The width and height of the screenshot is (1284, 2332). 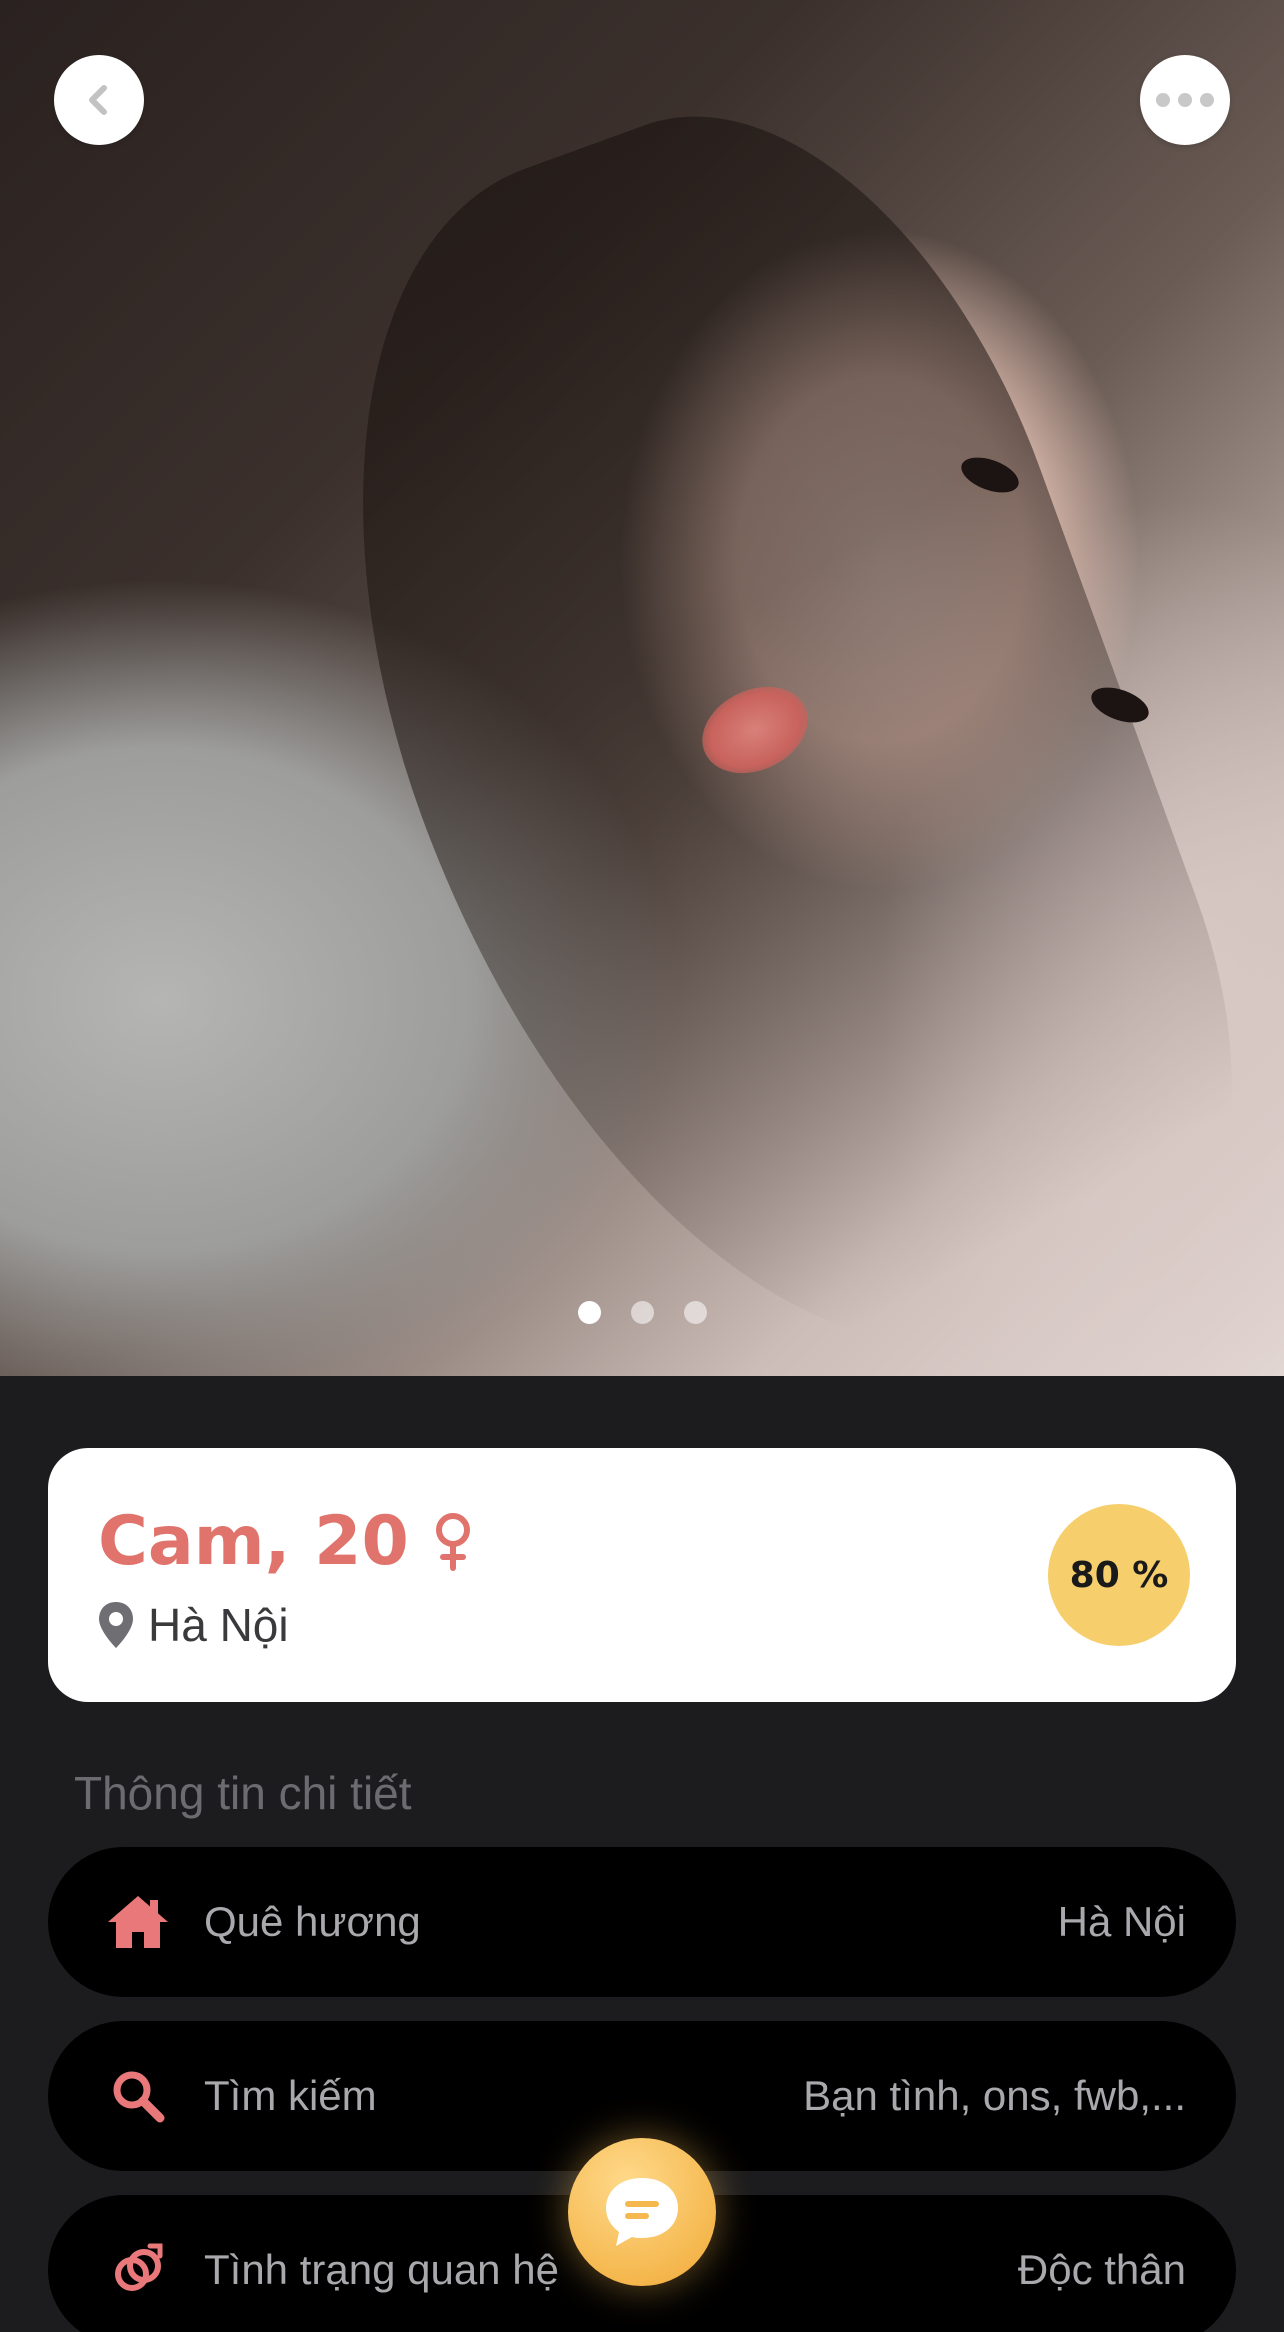 What do you see at coordinates (138, 2096) in the screenshot?
I see `search-icon` at bounding box center [138, 2096].